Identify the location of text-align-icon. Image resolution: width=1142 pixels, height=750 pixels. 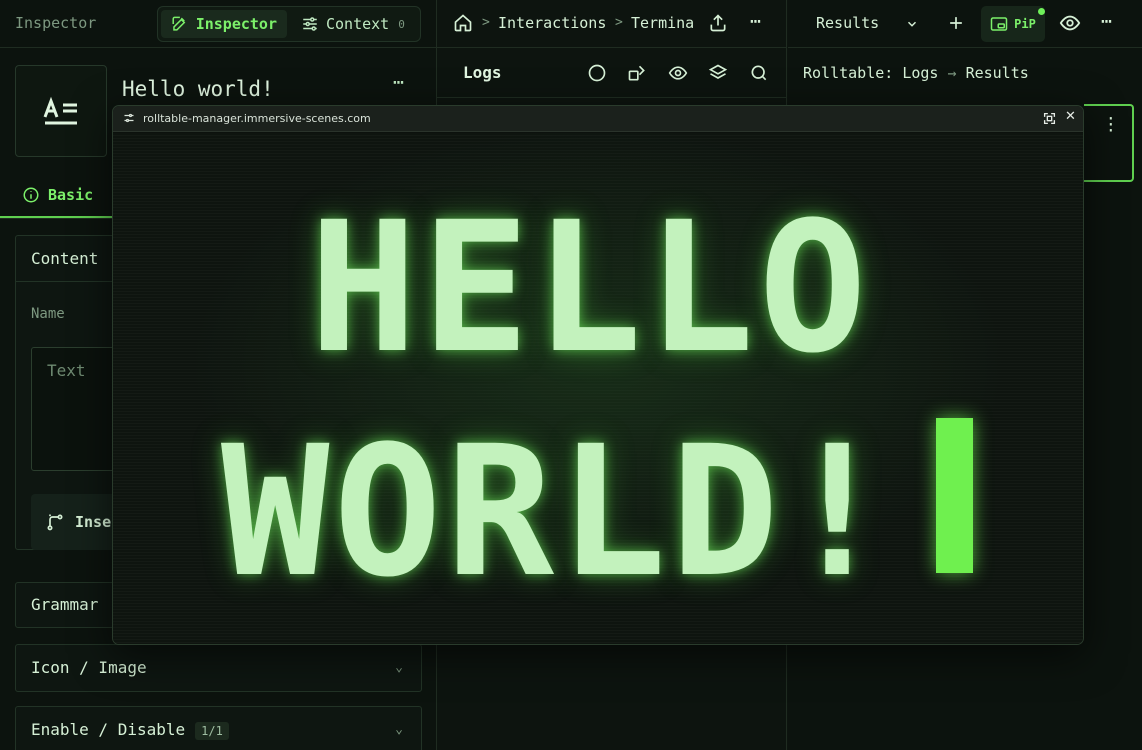
(60, 110).